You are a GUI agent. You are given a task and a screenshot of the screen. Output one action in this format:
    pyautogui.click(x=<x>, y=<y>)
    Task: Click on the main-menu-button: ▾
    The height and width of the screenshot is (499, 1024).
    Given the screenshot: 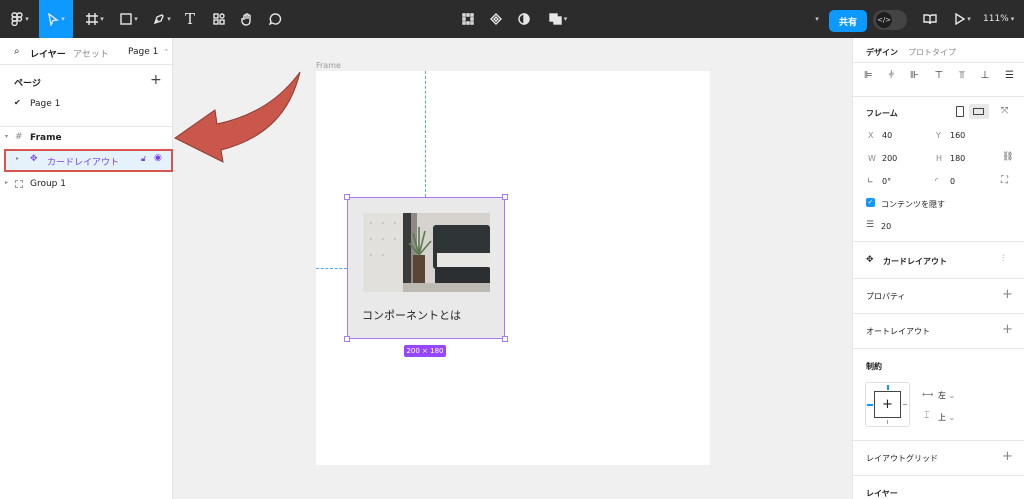 What is the action you would take?
    pyautogui.click(x=20, y=19)
    